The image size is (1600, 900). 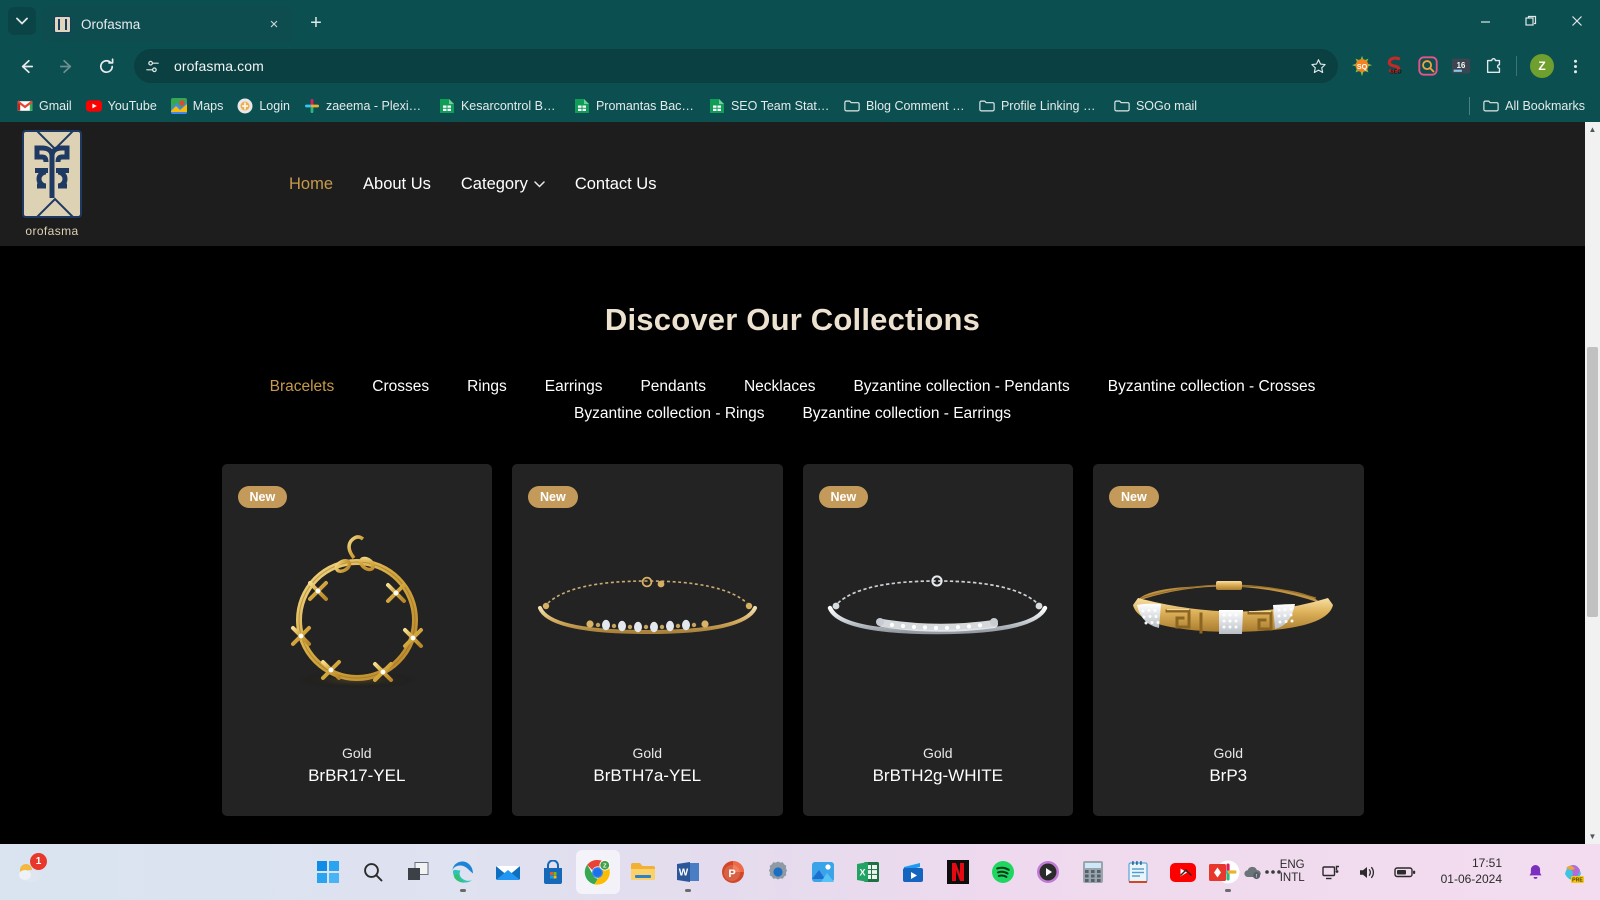 I want to click on category-tab-byzantine-earrings: Byzantine collection - Earrings, so click(x=906, y=414).